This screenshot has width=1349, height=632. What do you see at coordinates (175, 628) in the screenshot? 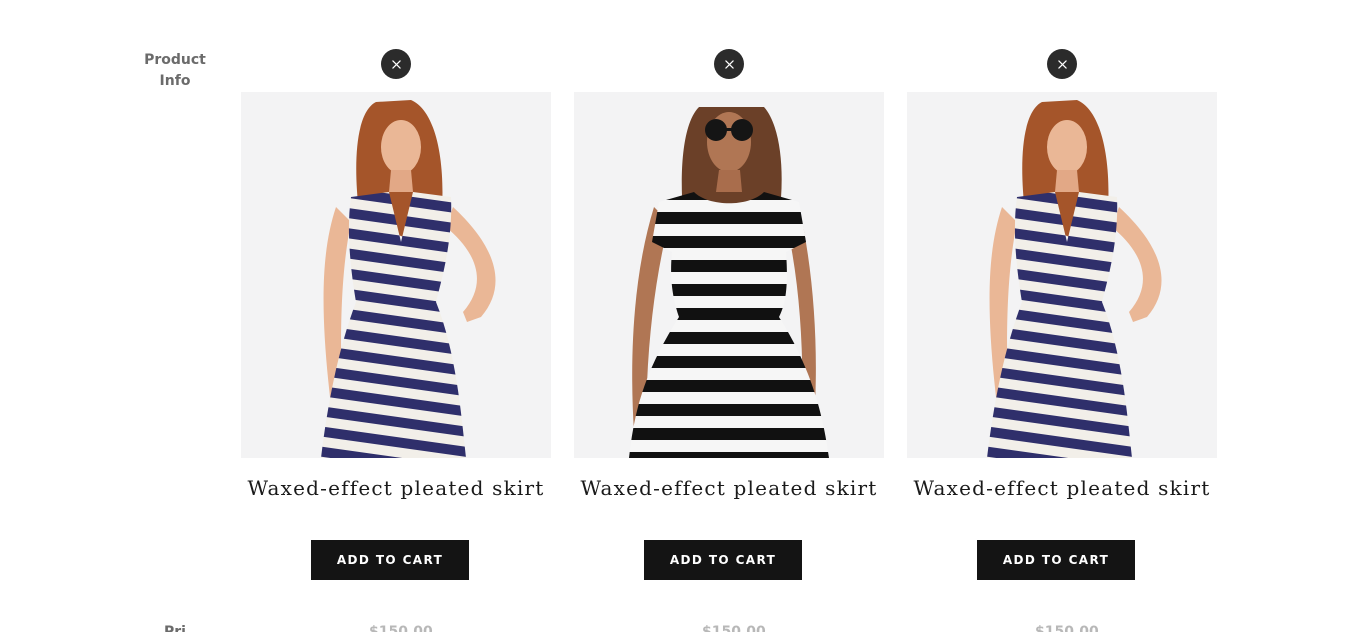
I see `row-label-price: Pri` at bounding box center [175, 628].